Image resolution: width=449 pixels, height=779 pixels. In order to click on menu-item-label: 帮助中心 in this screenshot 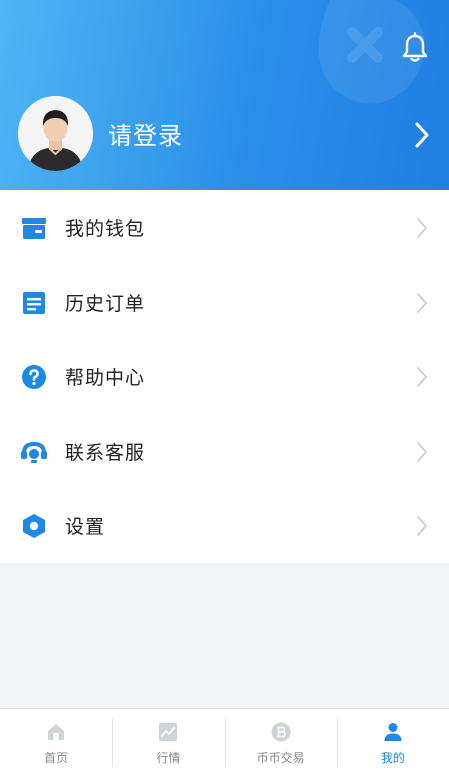, I will do `click(105, 378)`.